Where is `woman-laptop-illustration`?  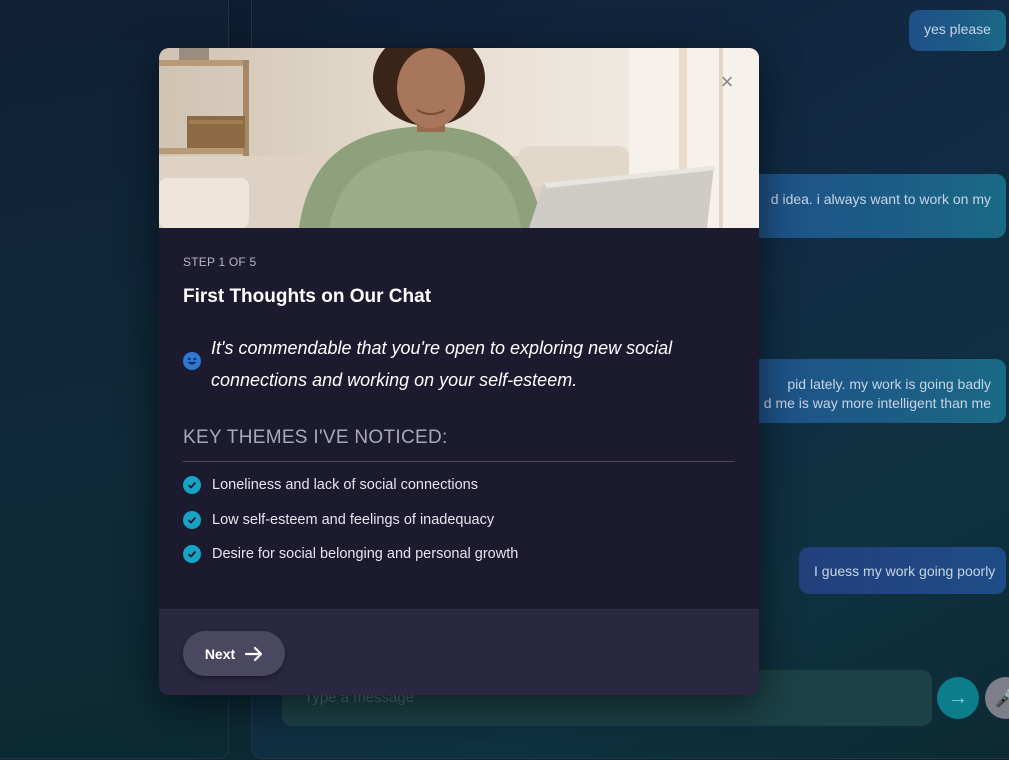
woman-laptop-illustration is located at coordinates (459, 138).